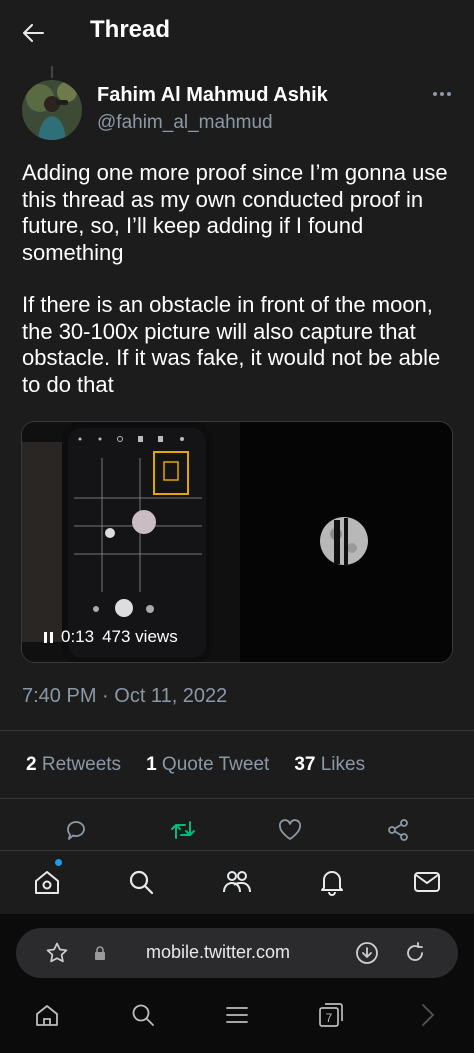 This screenshot has height=1053, width=474. Describe the element at coordinates (100, 953) in the screenshot. I see `lock-icon` at that location.